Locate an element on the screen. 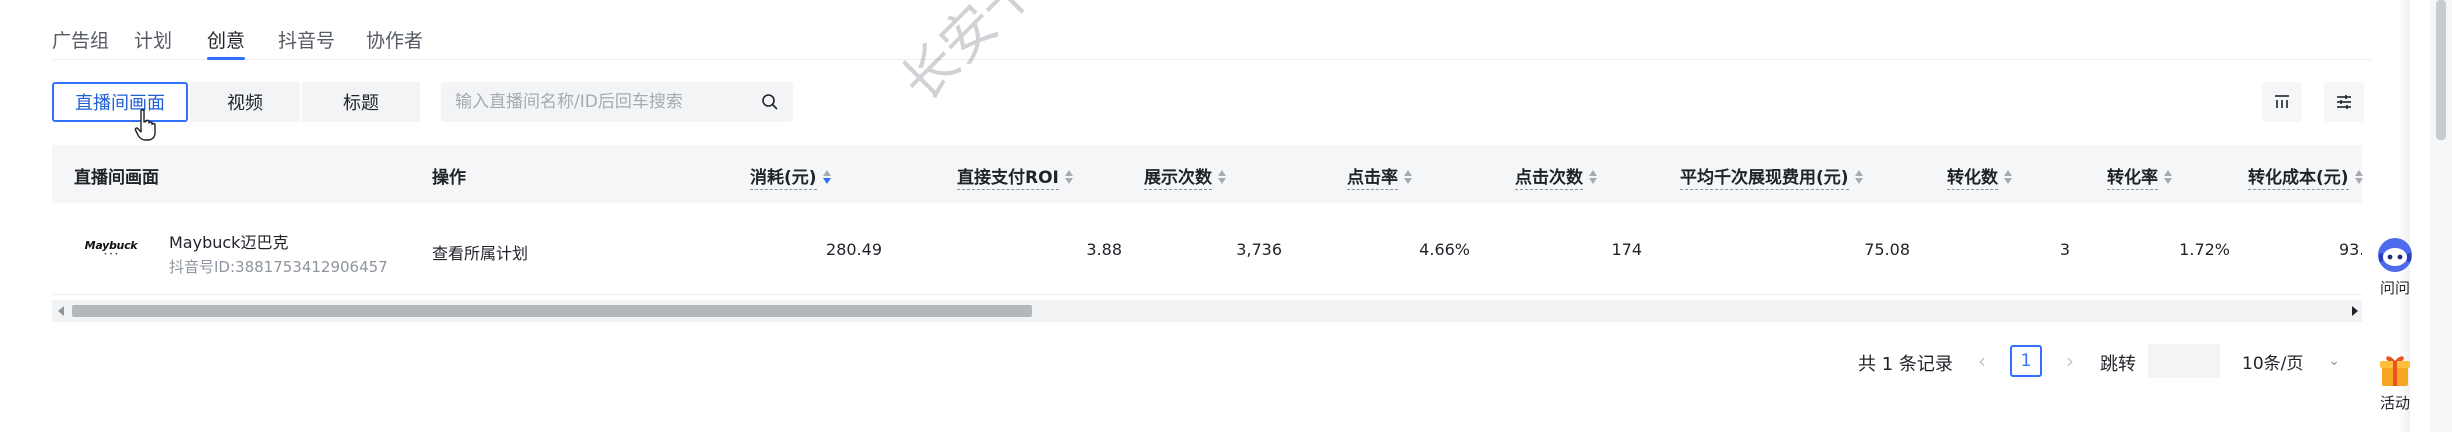  col-roi: 直接支付ROI is located at coordinates (1015, 176).